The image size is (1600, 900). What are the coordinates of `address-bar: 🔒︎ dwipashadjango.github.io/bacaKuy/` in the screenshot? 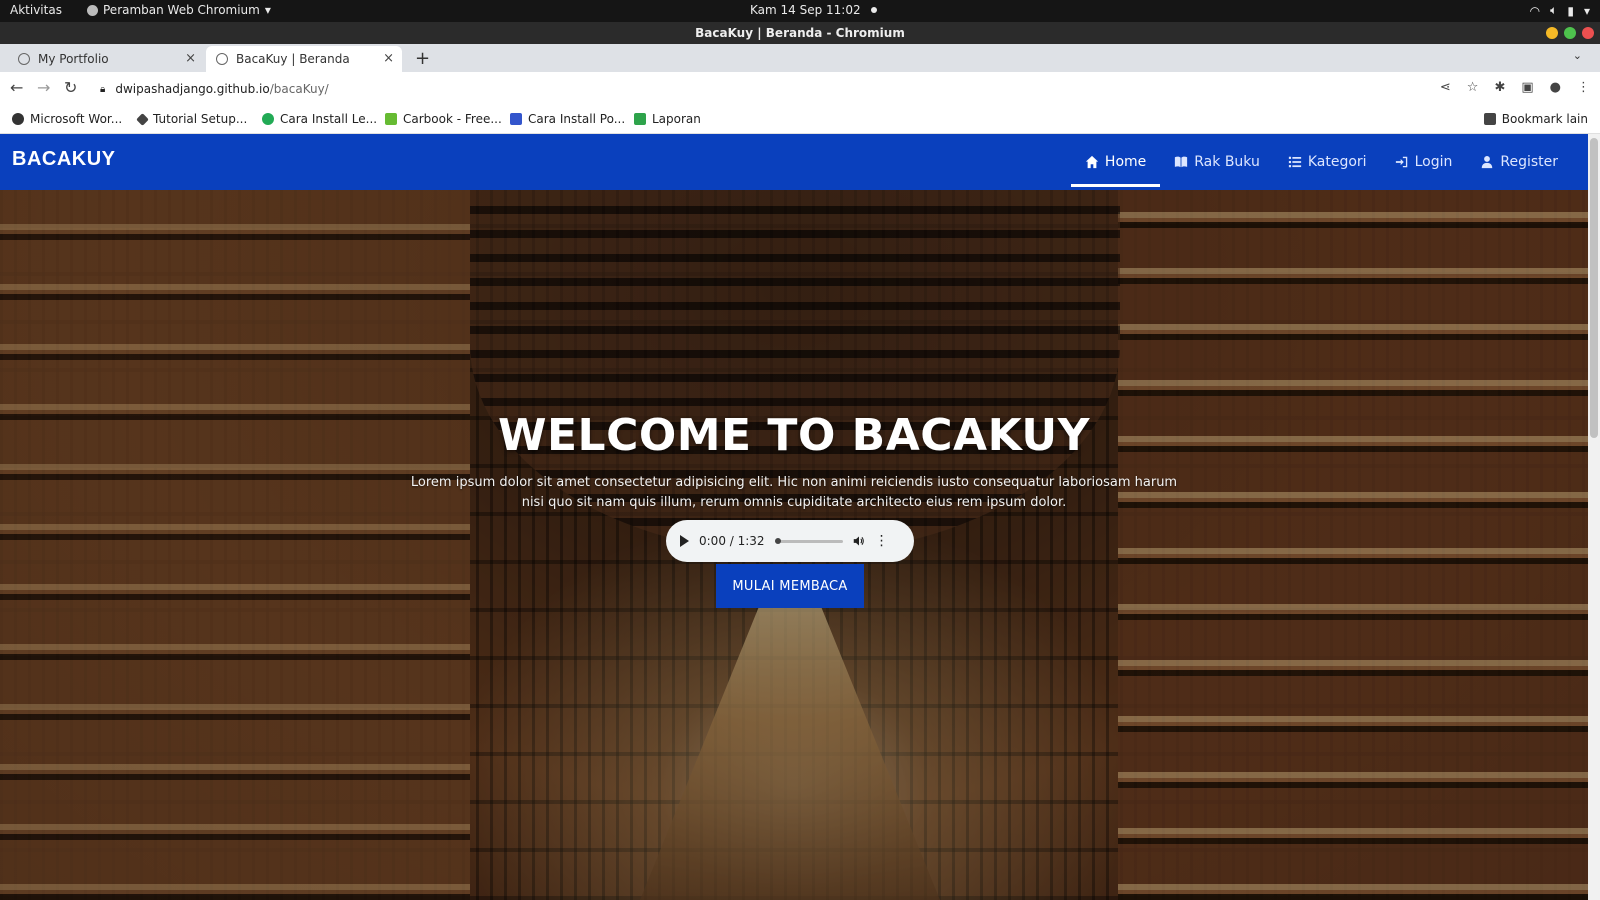 It's located at (792, 89).